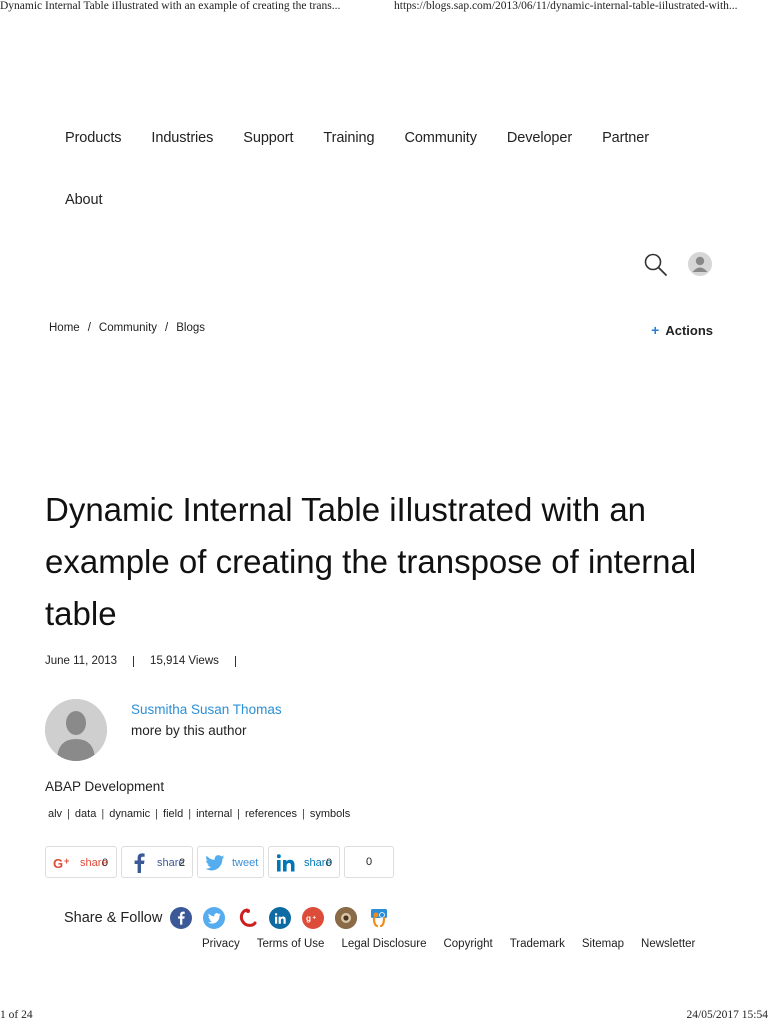 This screenshot has height=1024, width=768. I want to click on publish-date: June 11, 2013, so click(81, 661).